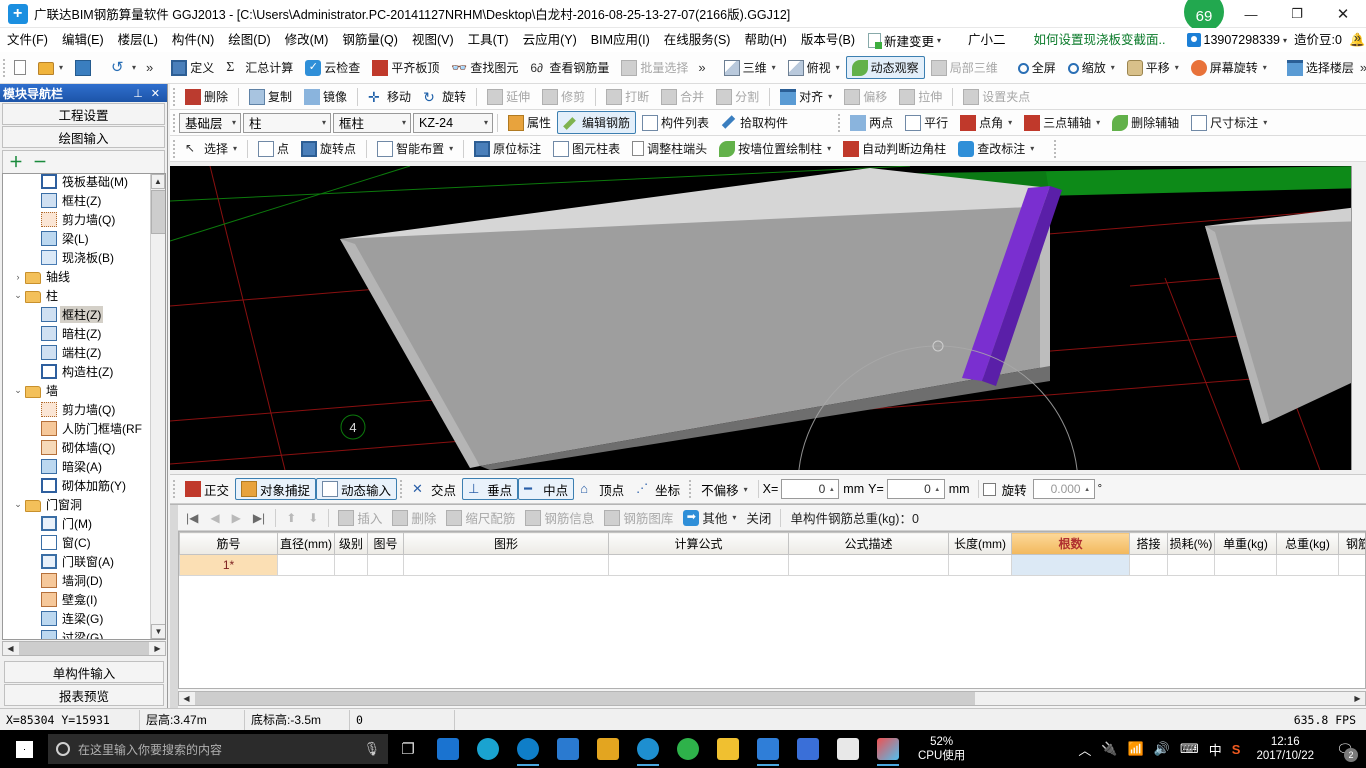 This screenshot has width=1366, height=768. Describe the element at coordinates (602, 489) in the screenshot. I see `vertex-snap-button: ⌂ 顶点` at that location.